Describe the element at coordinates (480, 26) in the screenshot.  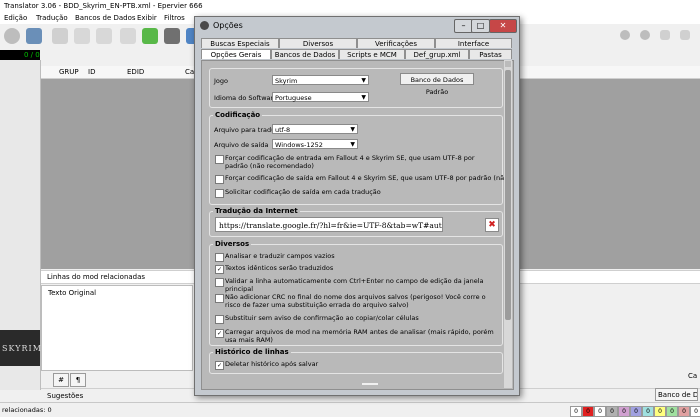
I see `maximize-button: □` at that location.